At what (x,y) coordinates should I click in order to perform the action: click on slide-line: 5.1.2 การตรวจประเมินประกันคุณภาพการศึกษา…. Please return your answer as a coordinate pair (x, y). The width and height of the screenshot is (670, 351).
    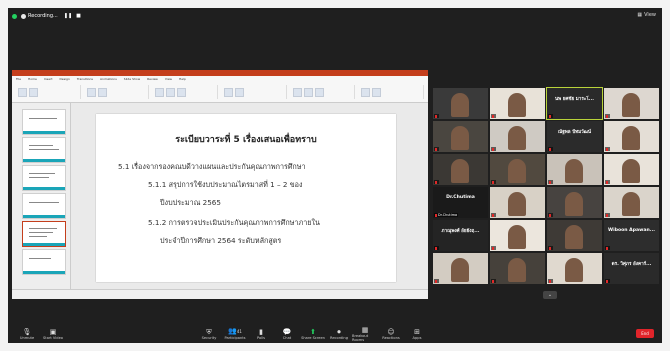
    Looking at the image, I should click on (234, 222).